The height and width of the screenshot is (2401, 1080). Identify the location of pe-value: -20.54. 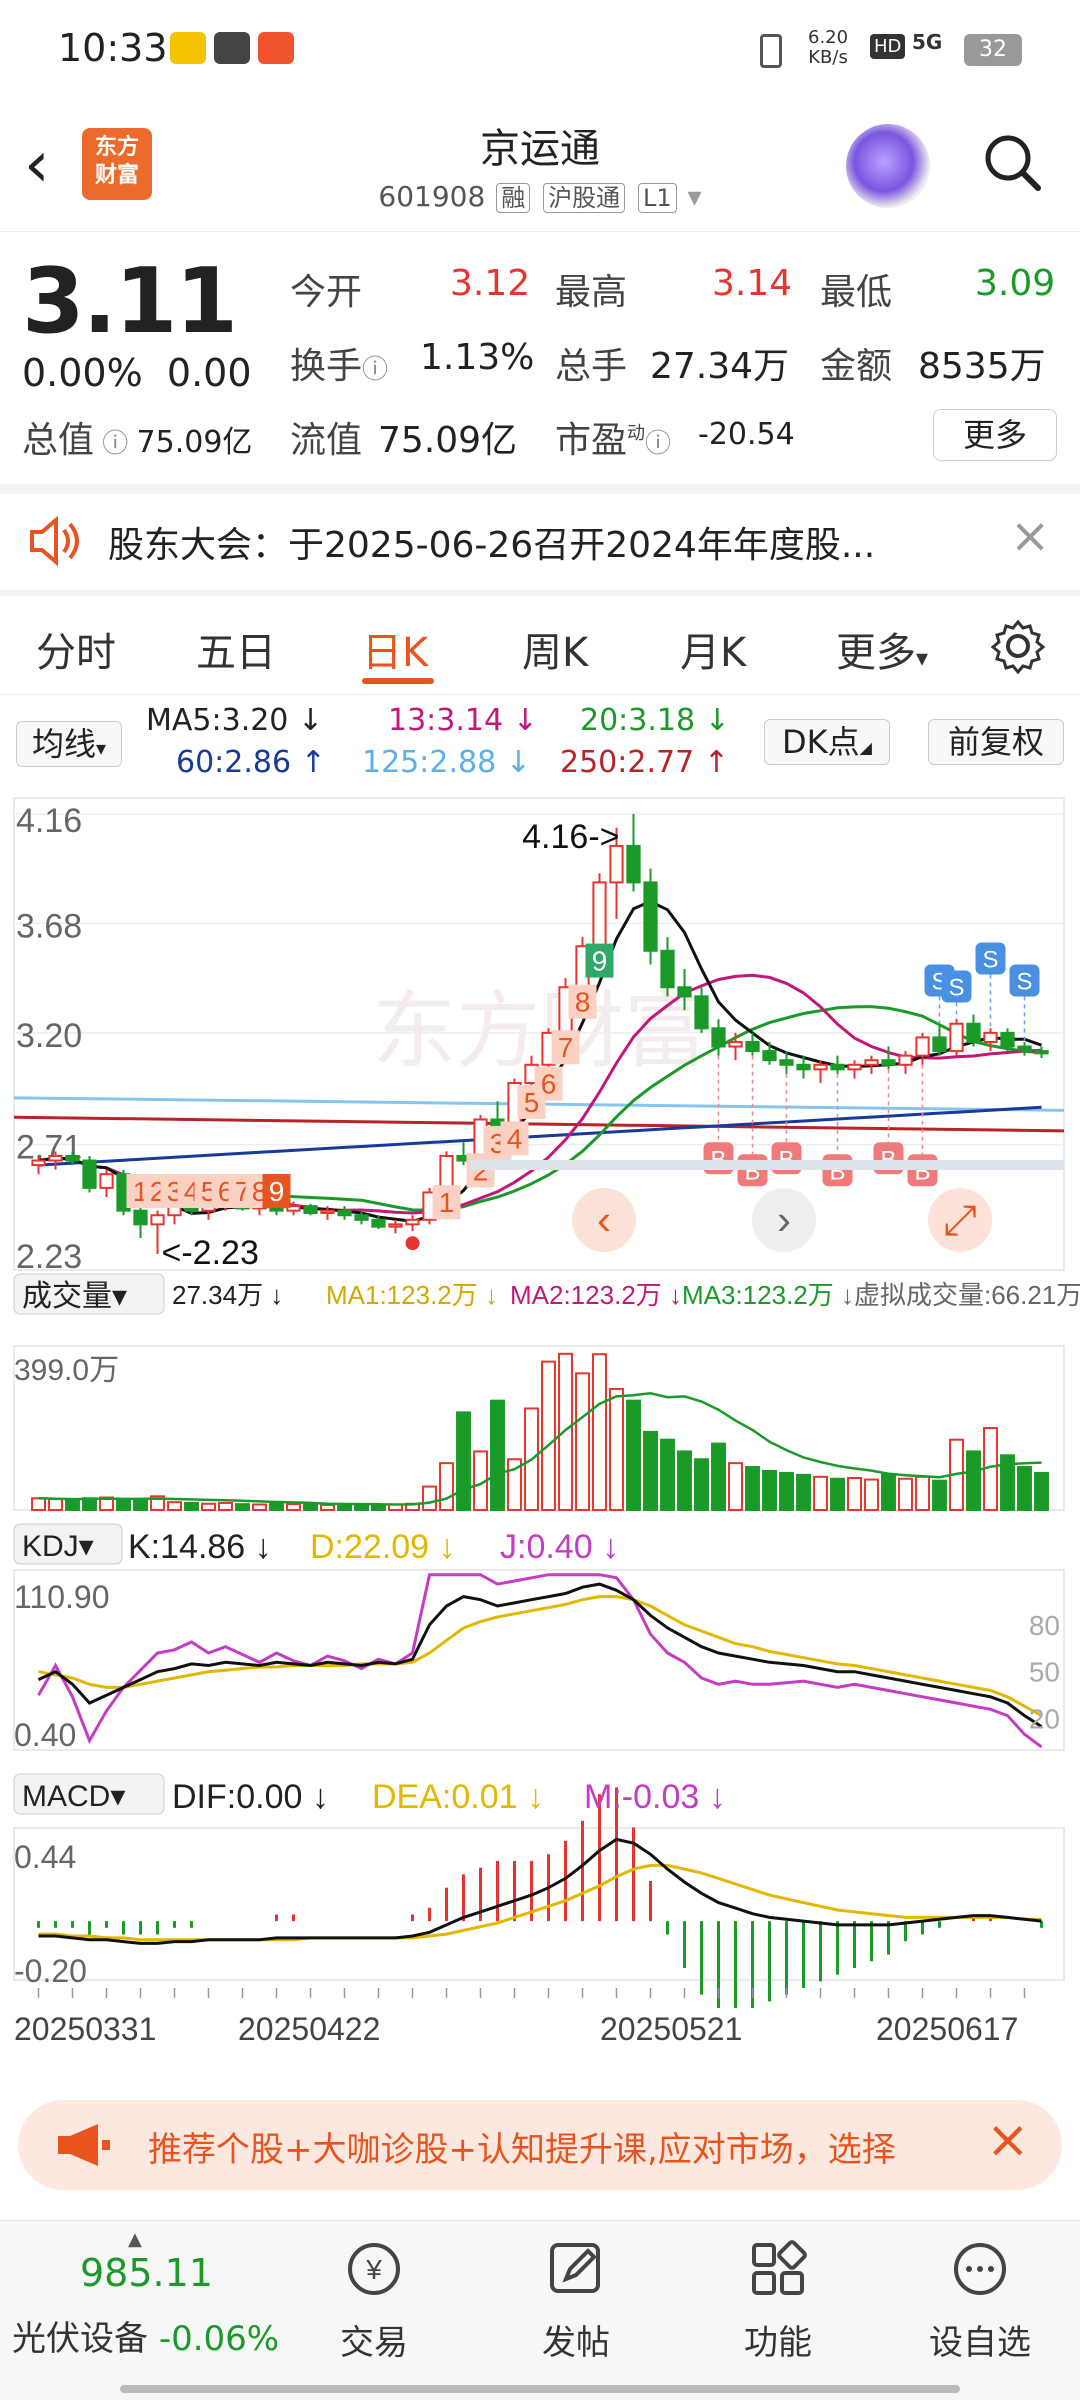
(746, 434).